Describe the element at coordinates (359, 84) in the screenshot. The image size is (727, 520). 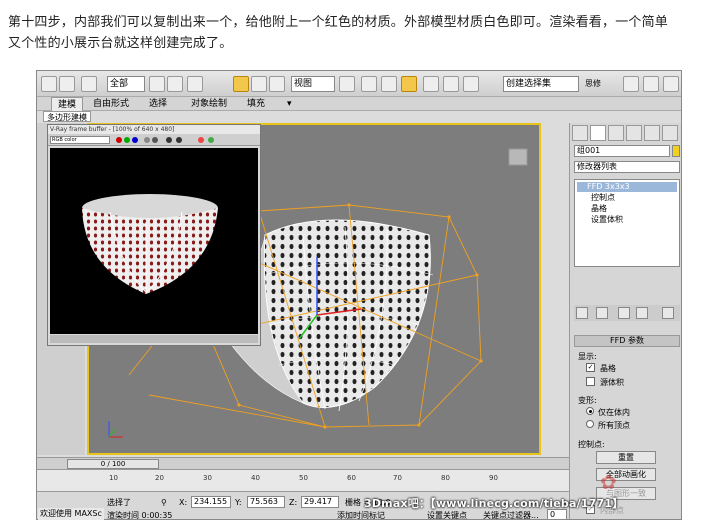
I see `main-toolbar: 全部 视图 创建选择集 思修` at that location.